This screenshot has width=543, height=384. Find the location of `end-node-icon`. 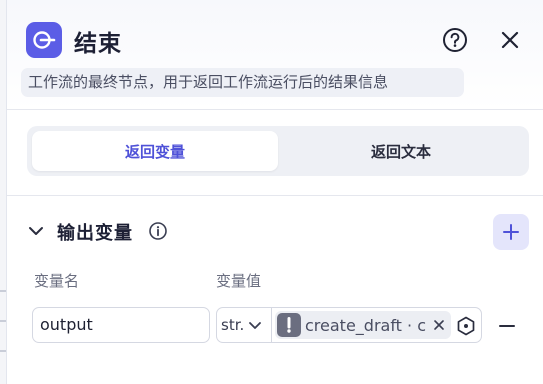

end-node-icon is located at coordinates (44, 40).